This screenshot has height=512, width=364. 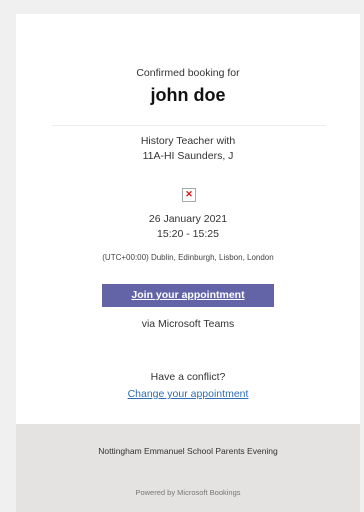 What do you see at coordinates (188, 95) in the screenshot?
I see `customer-name: john doe` at bounding box center [188, 95].